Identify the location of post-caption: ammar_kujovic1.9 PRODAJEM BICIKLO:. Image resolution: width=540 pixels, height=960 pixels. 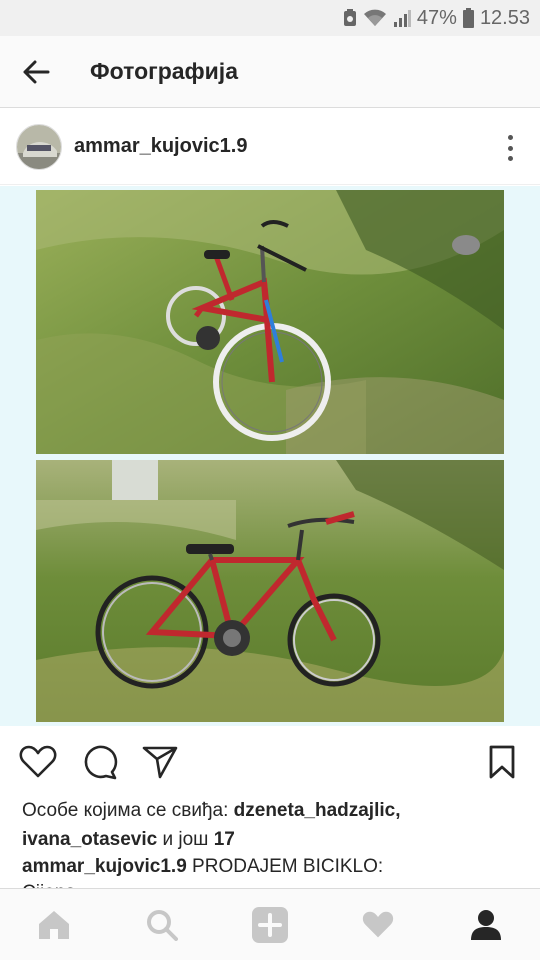
(272, 867).